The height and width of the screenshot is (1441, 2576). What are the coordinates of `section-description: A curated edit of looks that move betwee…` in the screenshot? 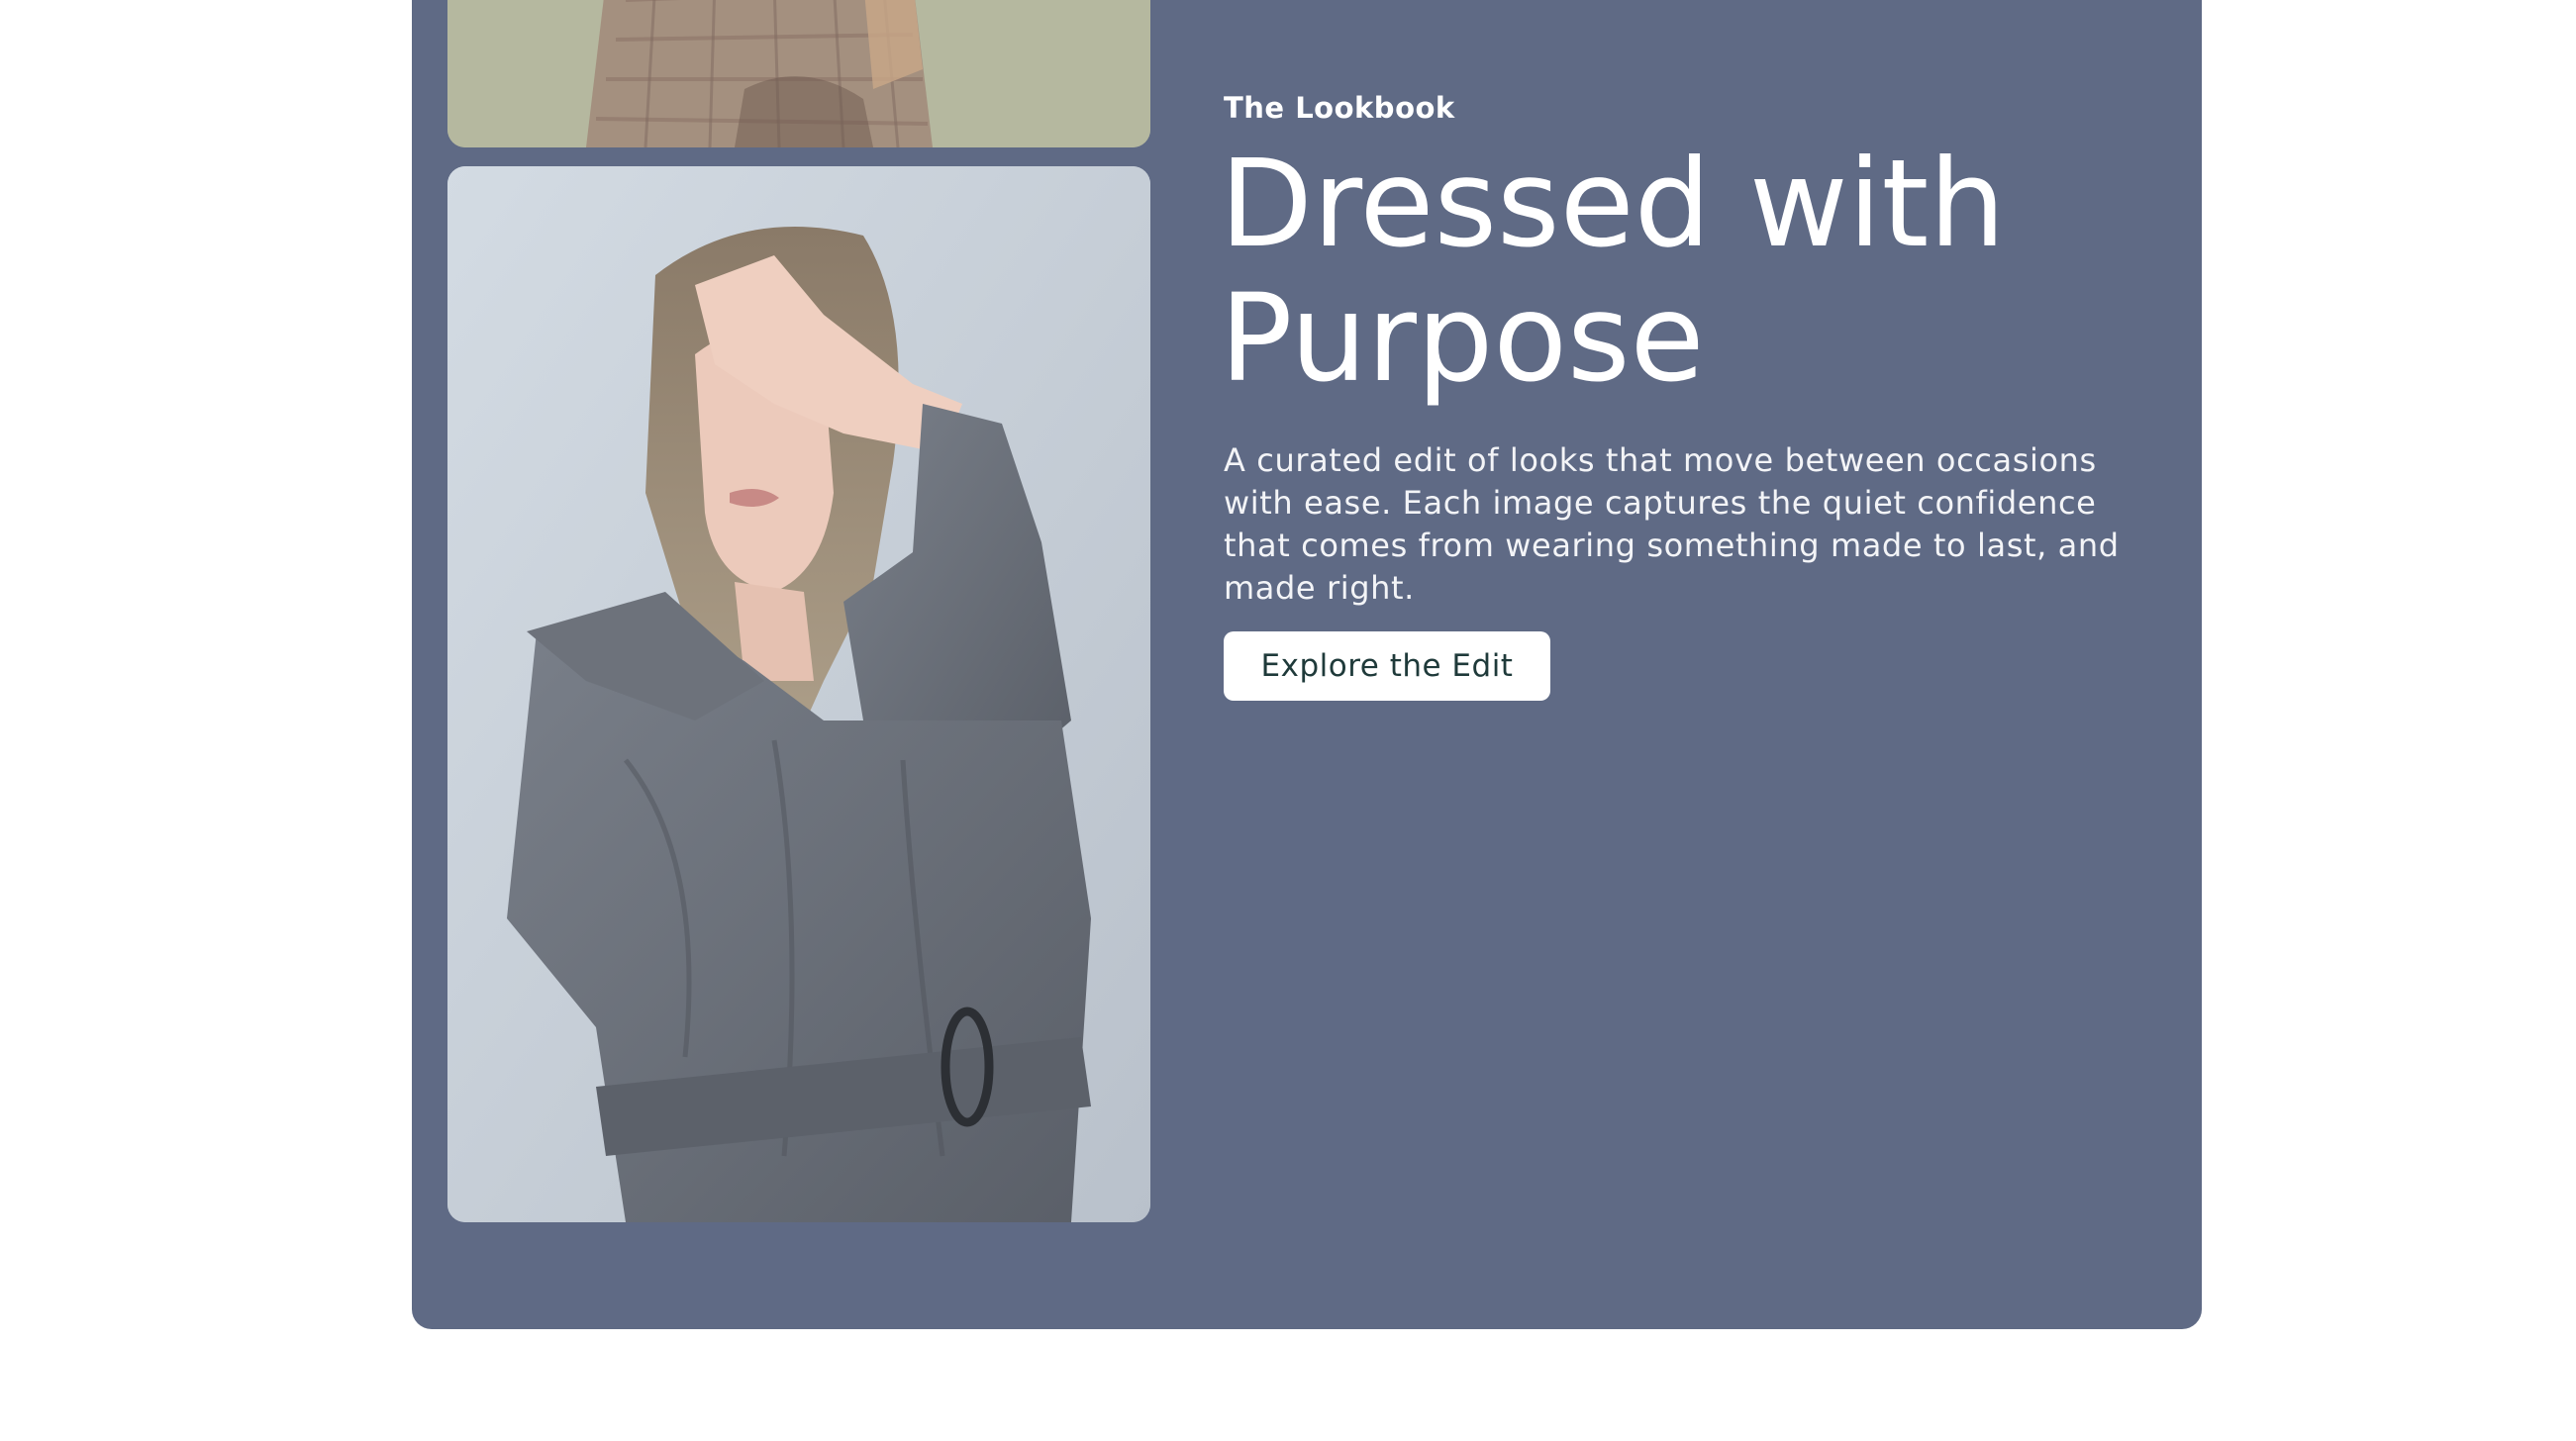 It's located at (1672, 524).